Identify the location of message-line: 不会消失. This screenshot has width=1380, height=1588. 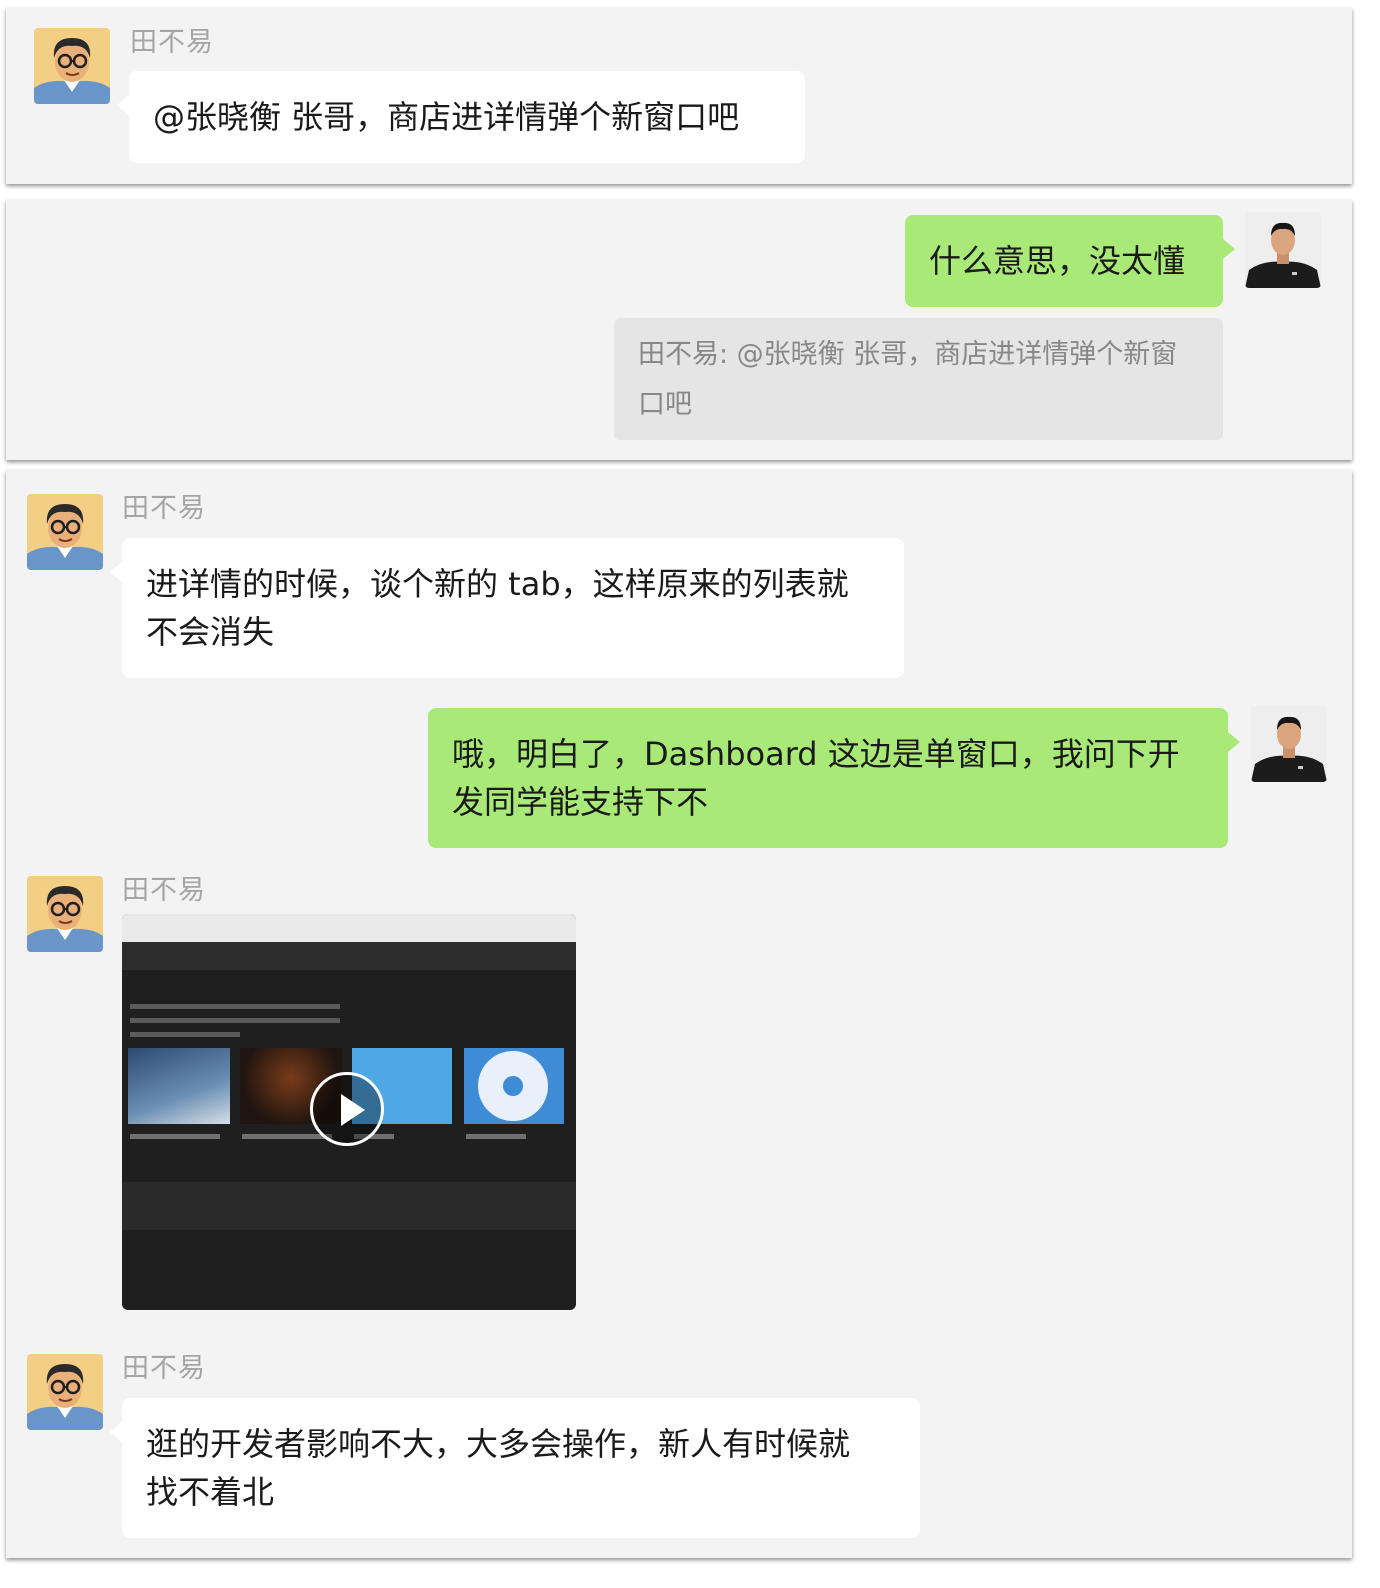
(210, 632).